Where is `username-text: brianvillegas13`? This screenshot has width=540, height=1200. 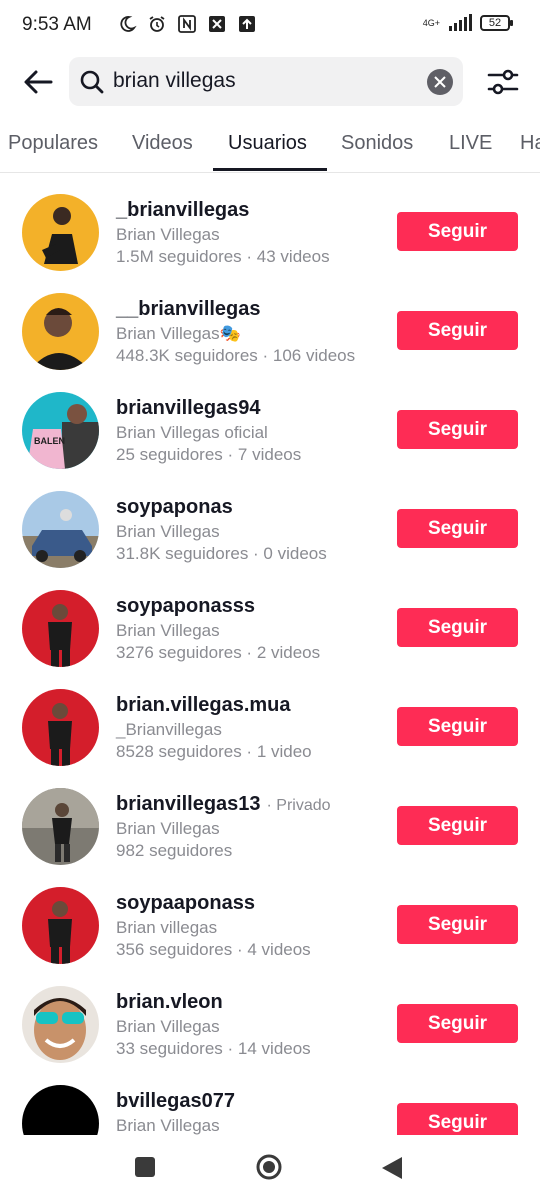 username-text: brianvillegas13 is located at coordinates (188, 804).